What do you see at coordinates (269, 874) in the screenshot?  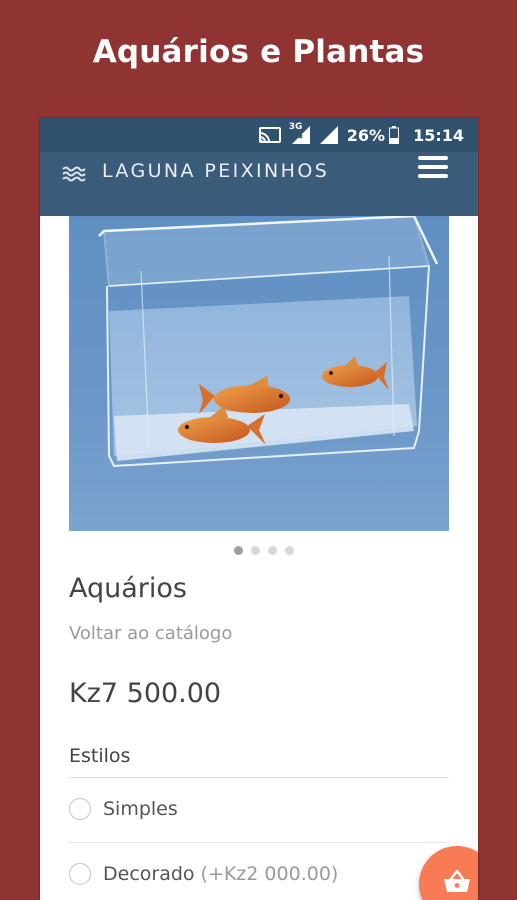 I see `style-option-price-extra: (+Kz2 000.00)` at bounding box center [269, 874].